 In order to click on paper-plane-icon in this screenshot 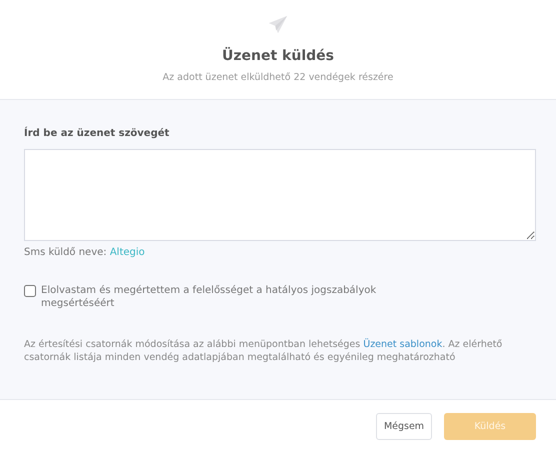, I will do `click(278, 25)`.